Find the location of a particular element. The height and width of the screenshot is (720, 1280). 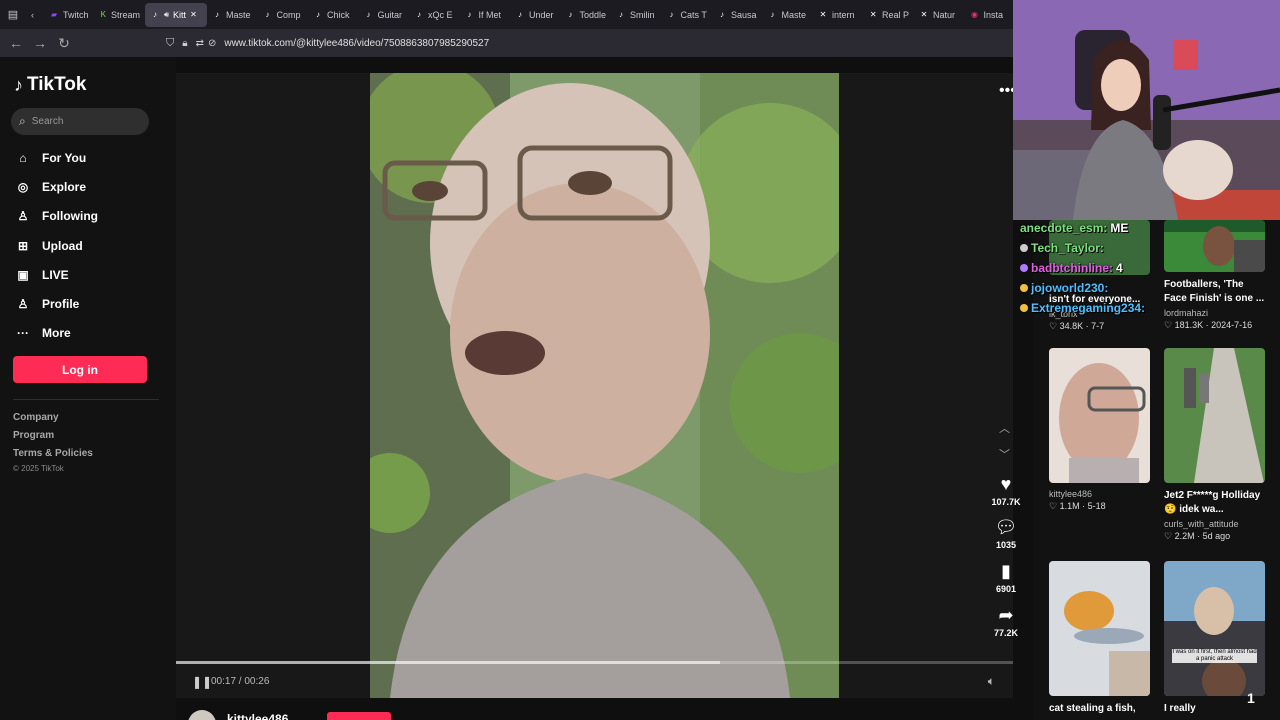

tab-label: Comp is located at coordinates (288, 14).